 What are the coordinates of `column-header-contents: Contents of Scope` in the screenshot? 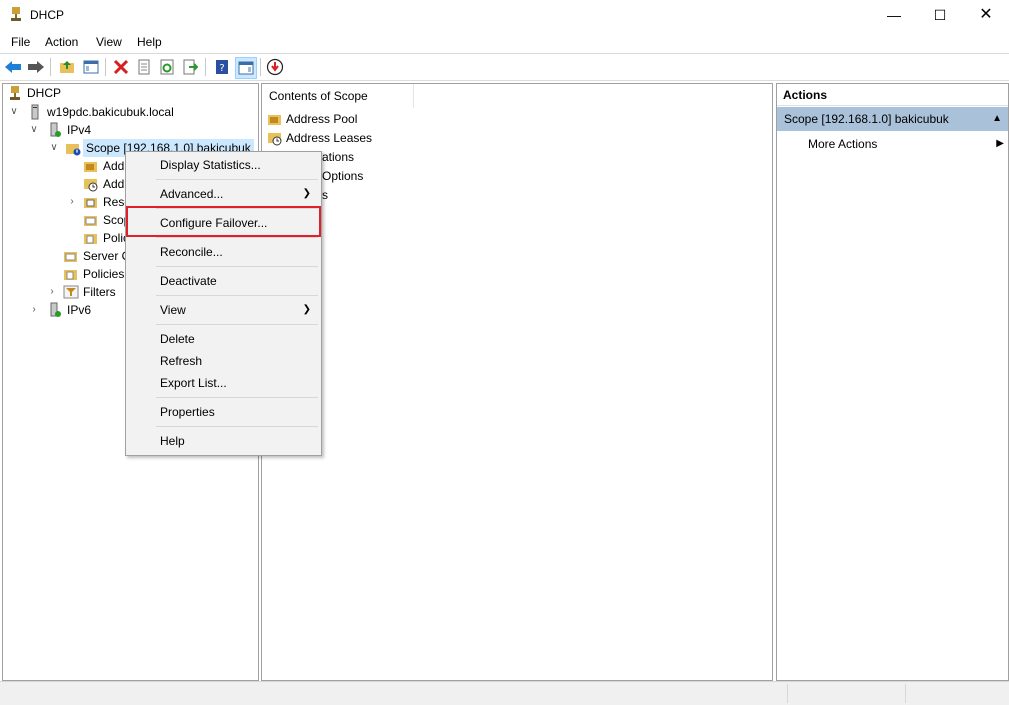 It's located at (338, 96).